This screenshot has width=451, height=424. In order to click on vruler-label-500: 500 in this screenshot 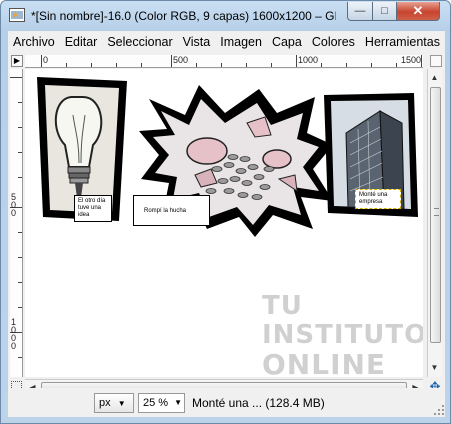, I will do `click(14, 205)`.